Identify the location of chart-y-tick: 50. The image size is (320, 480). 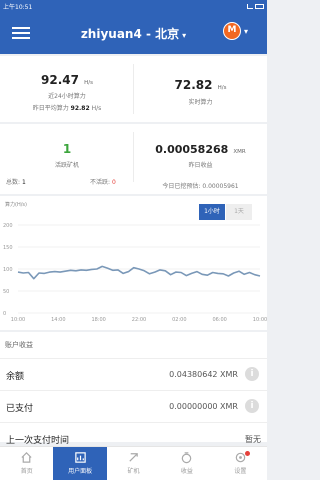
(6, 292).